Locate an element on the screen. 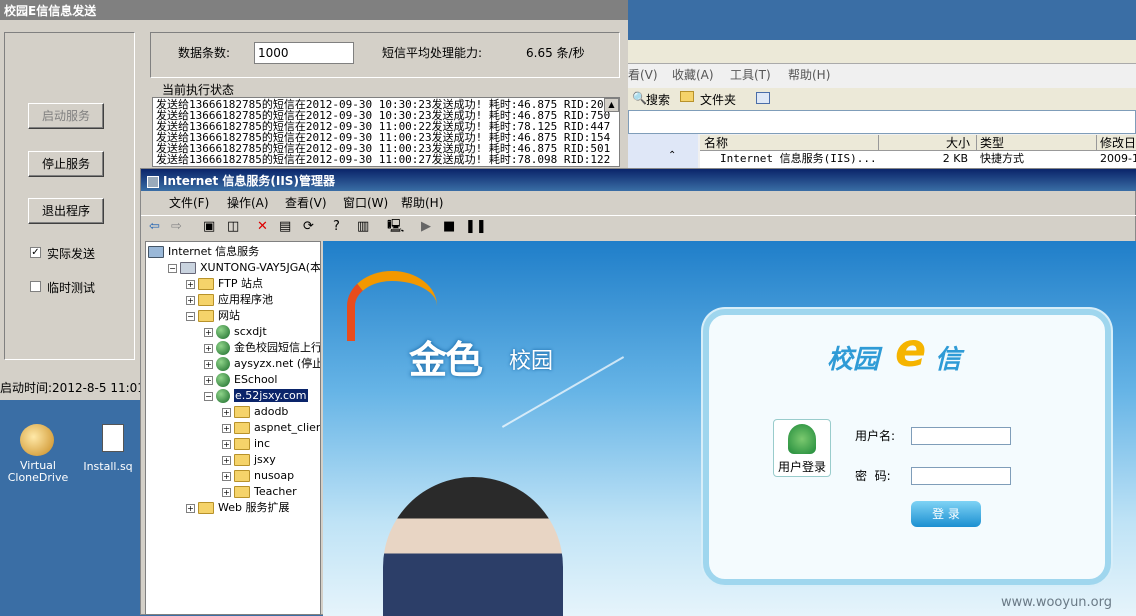 The image size is (1136, 616). tree-node: − XUNTONG-VAY5JGA(本地计 is located at coordinates (244, 268).